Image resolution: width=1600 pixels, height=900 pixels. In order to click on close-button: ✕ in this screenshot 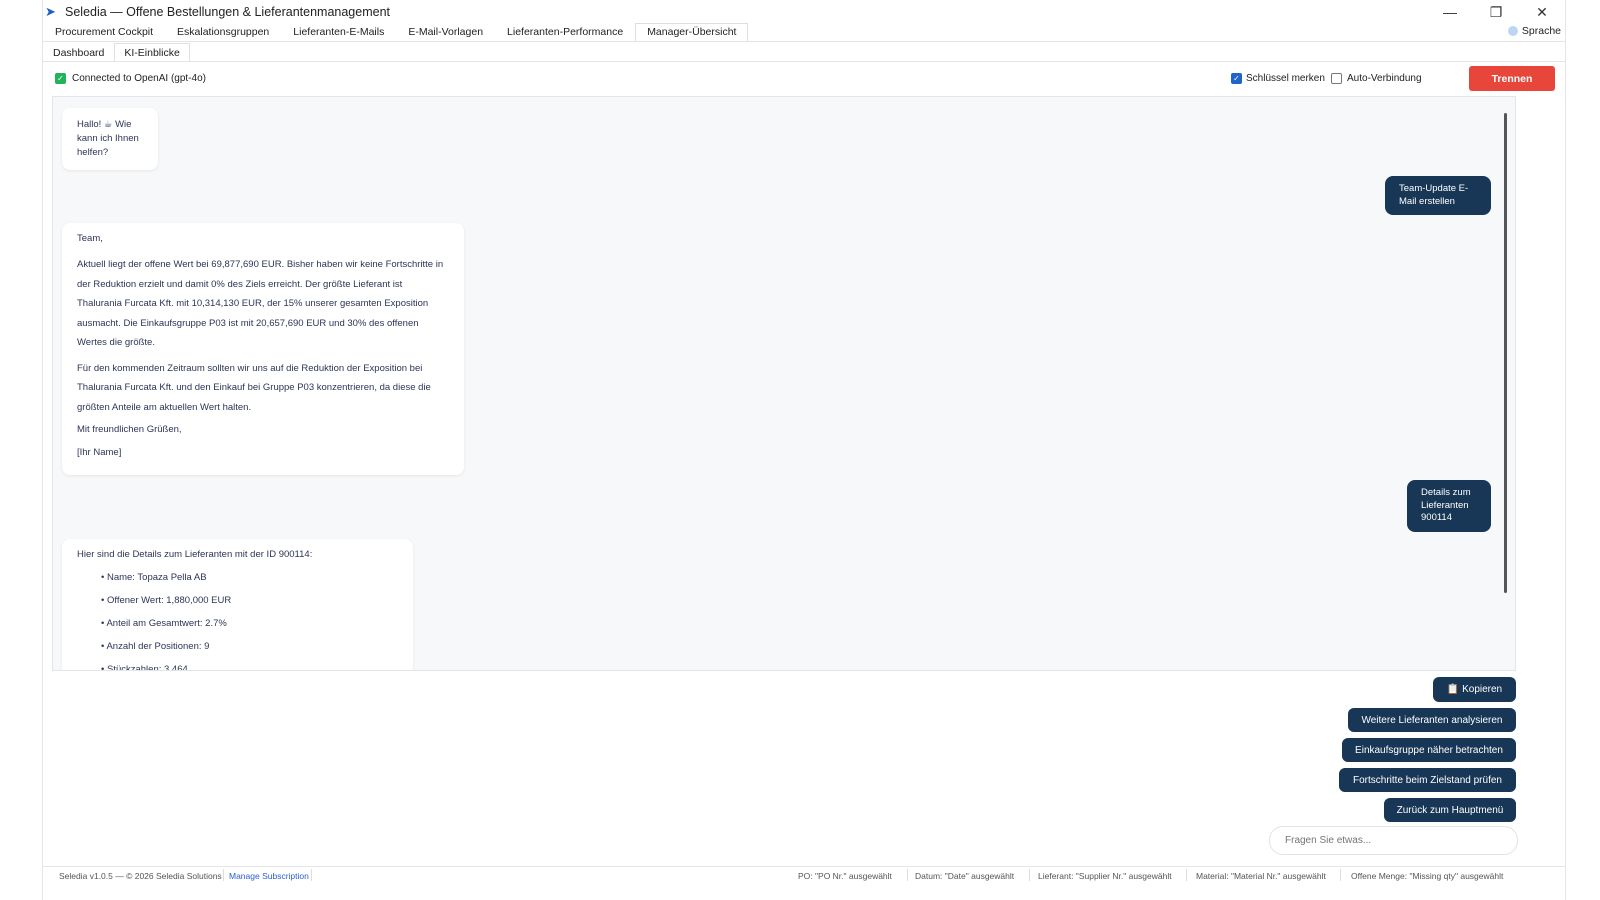, I will do `click(1542, 12)`.